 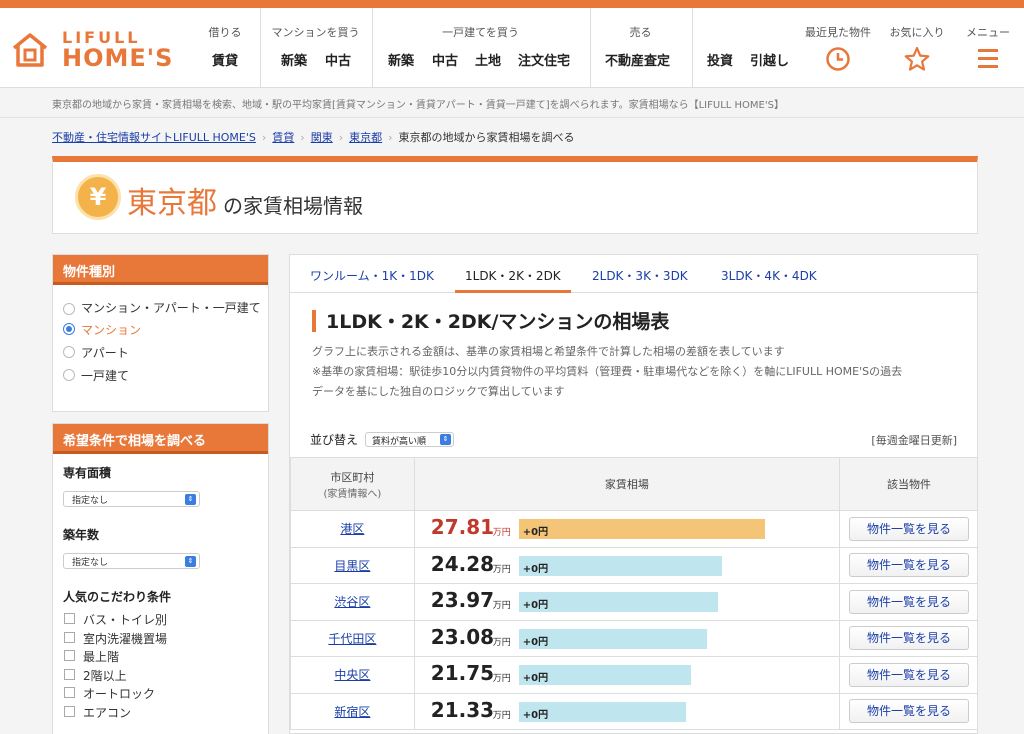 I want to click on checkbox-label: 2階以上, so click(x=105, y=675).